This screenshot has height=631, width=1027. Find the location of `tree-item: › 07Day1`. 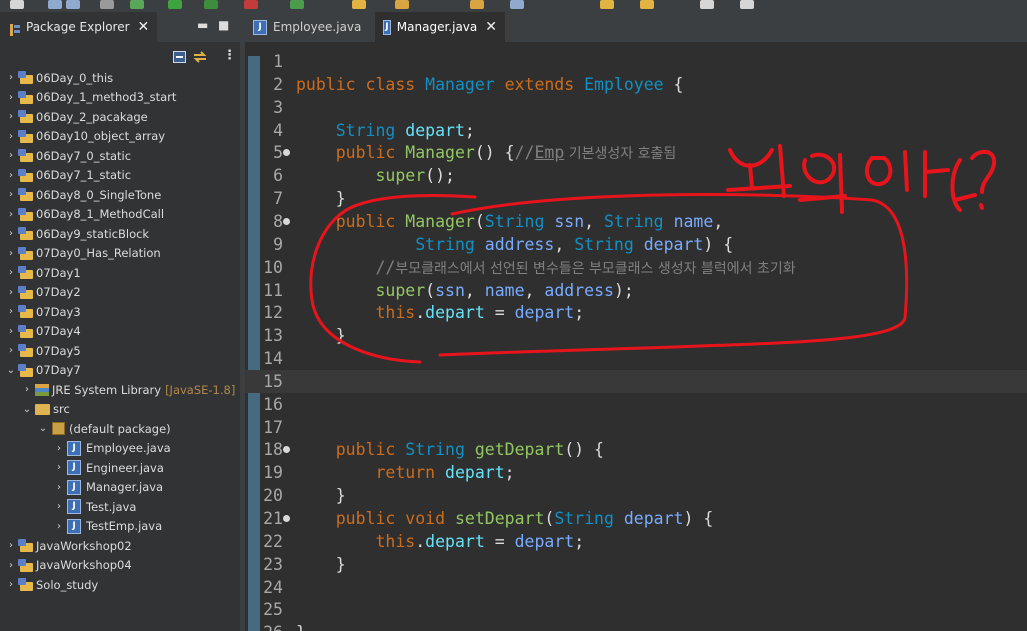

tree-item: › 07Day1 is located at coordinates (120, 272).